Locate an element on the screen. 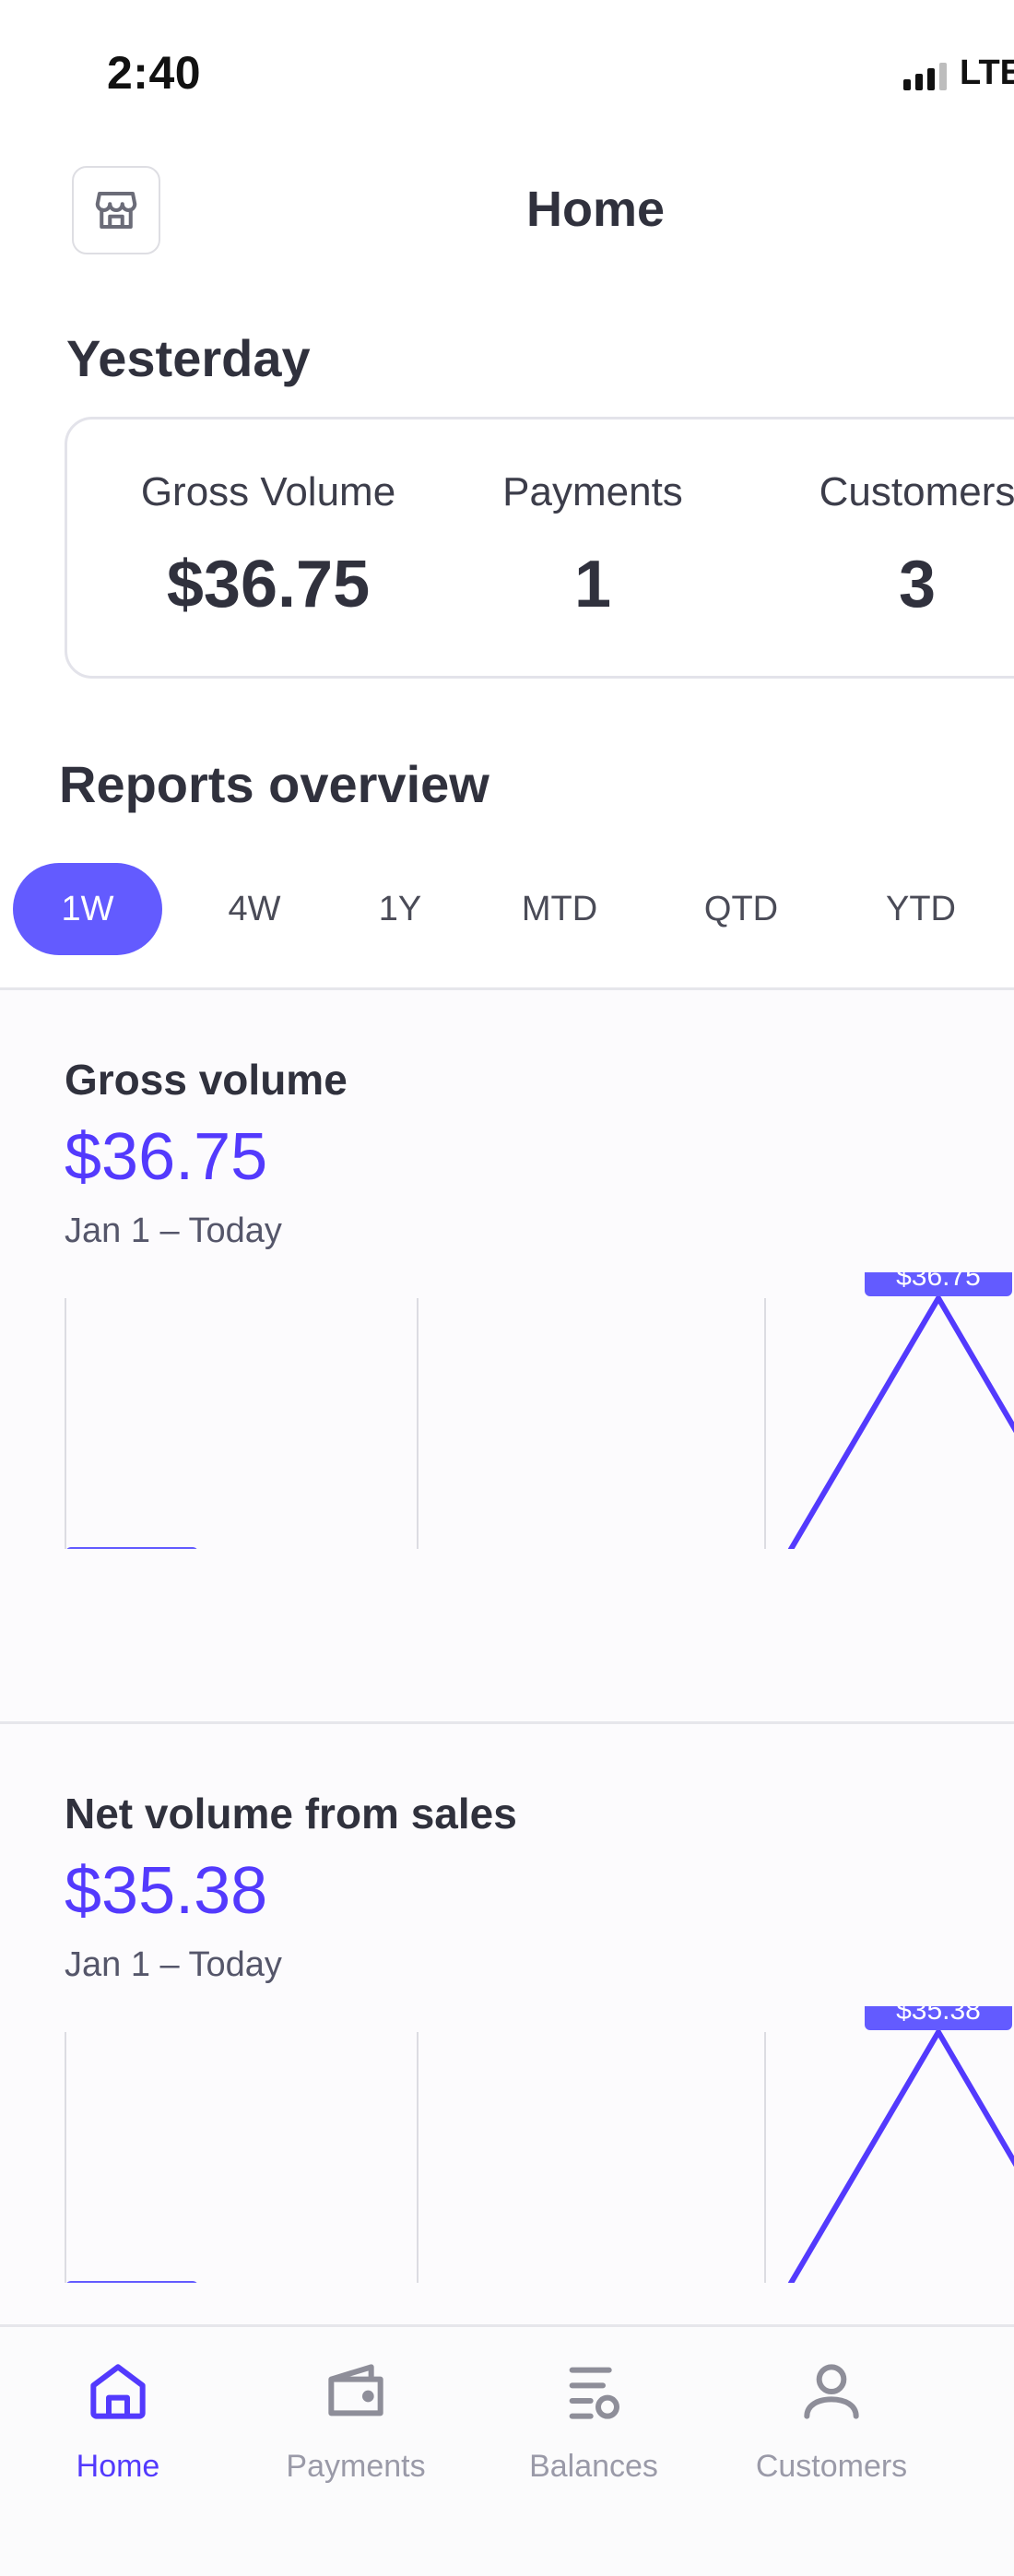 This screenshot has height=2576, width=1014. nav-balances: Balances is located at coordinates (593, 2419).